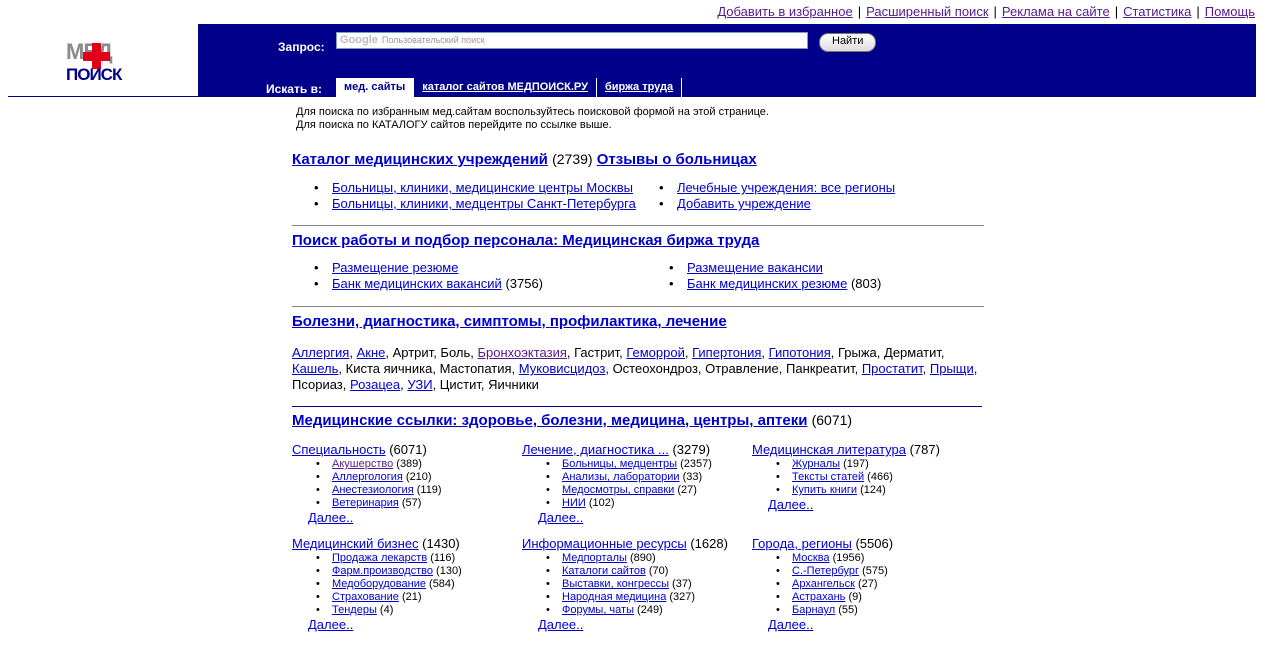  I want to click on search-button: Найти, so click(848, 42).